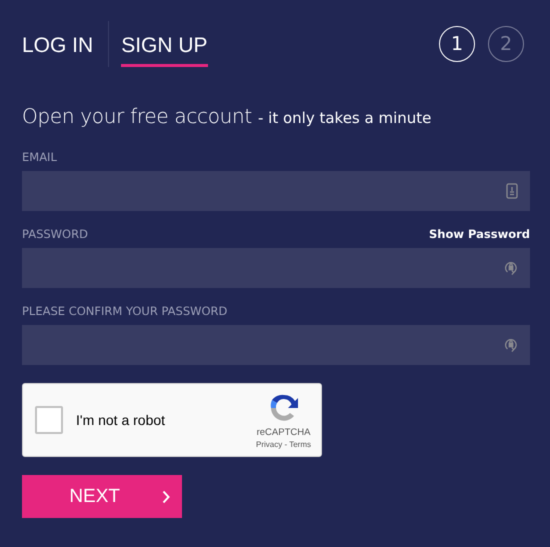  I want to click on field-label: EMAIL, so click(39, 157).